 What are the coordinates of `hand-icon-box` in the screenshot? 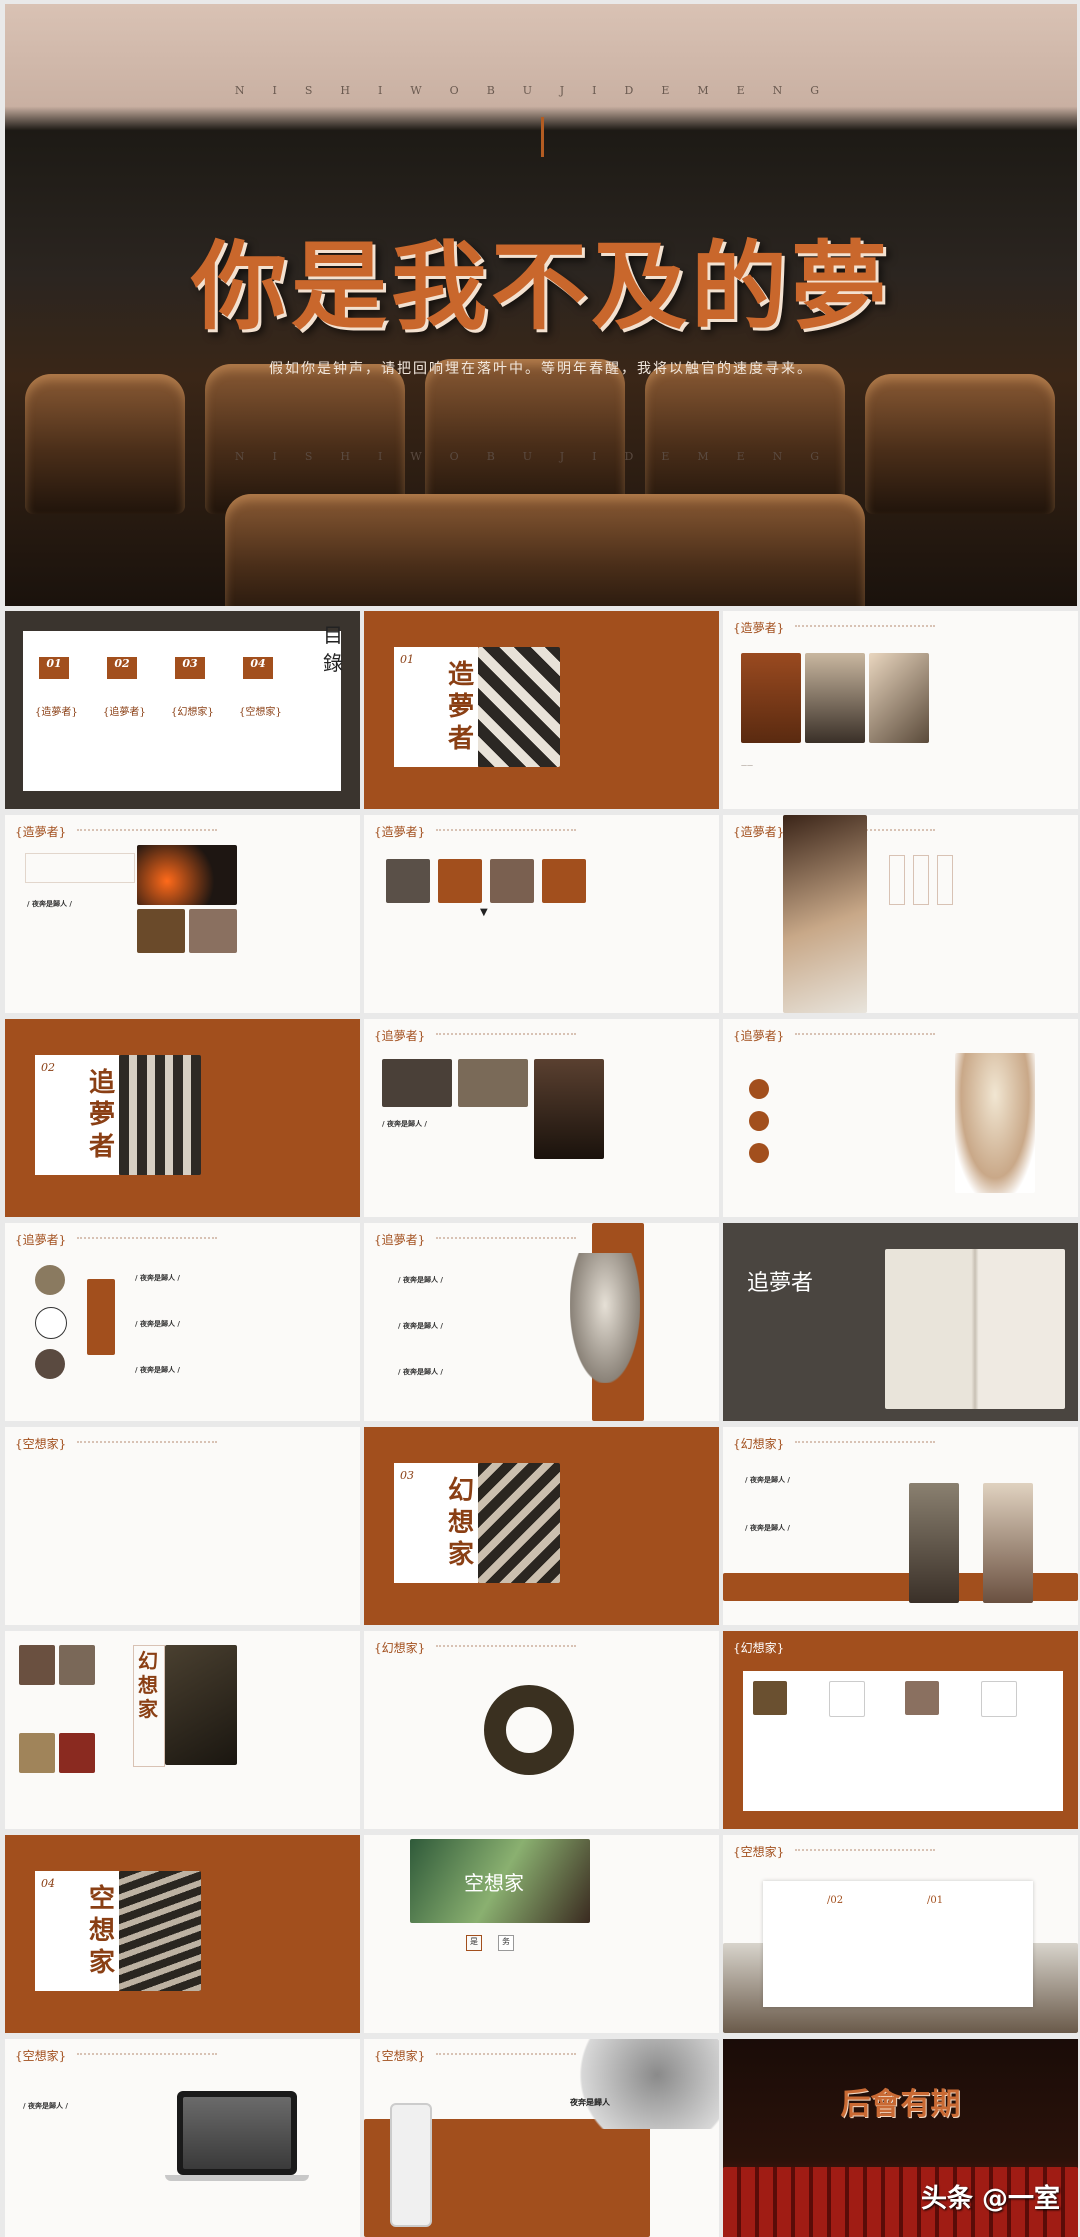 It's located at (80, 868).